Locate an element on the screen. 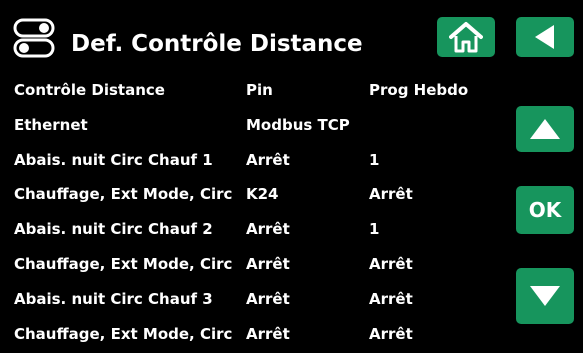 The width and height of the screenshot is (583, 353). table-row: Abais. nuit Circ Chauf 2 Arrêt 1 is located at coordinates (259, 231).